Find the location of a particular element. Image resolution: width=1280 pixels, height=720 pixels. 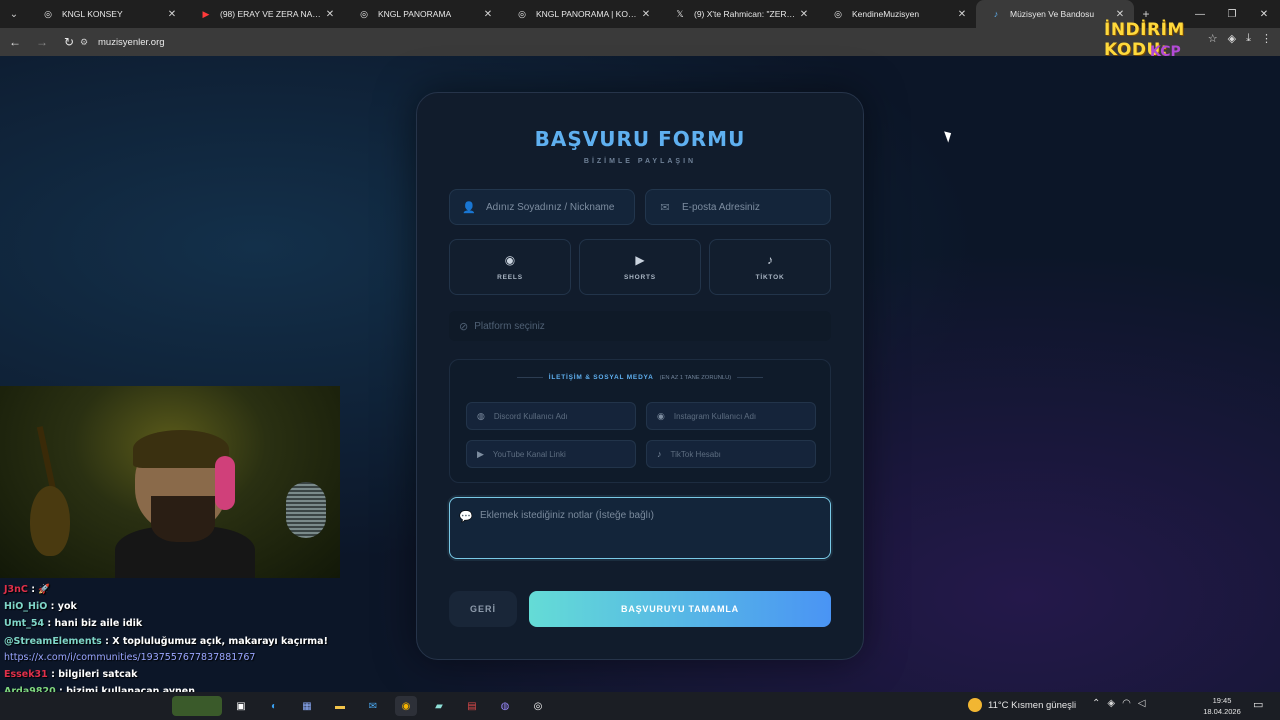

webcam-overlay is located at coordinates (170, 482).